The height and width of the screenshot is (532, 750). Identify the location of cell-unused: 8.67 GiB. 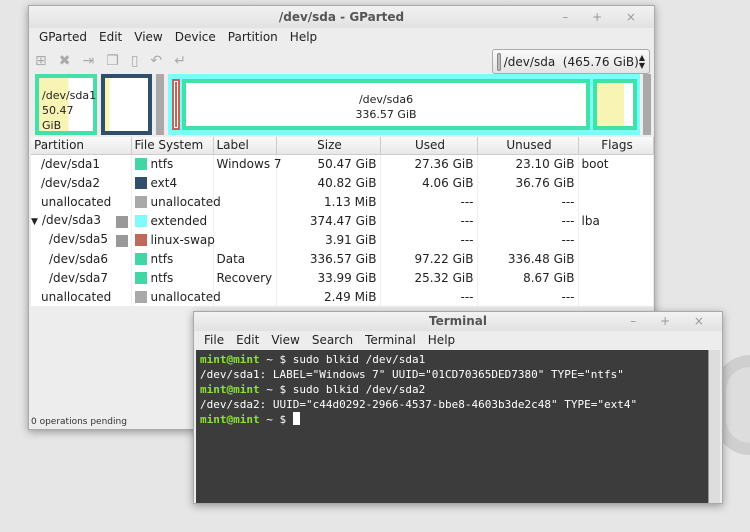
(528, 277).